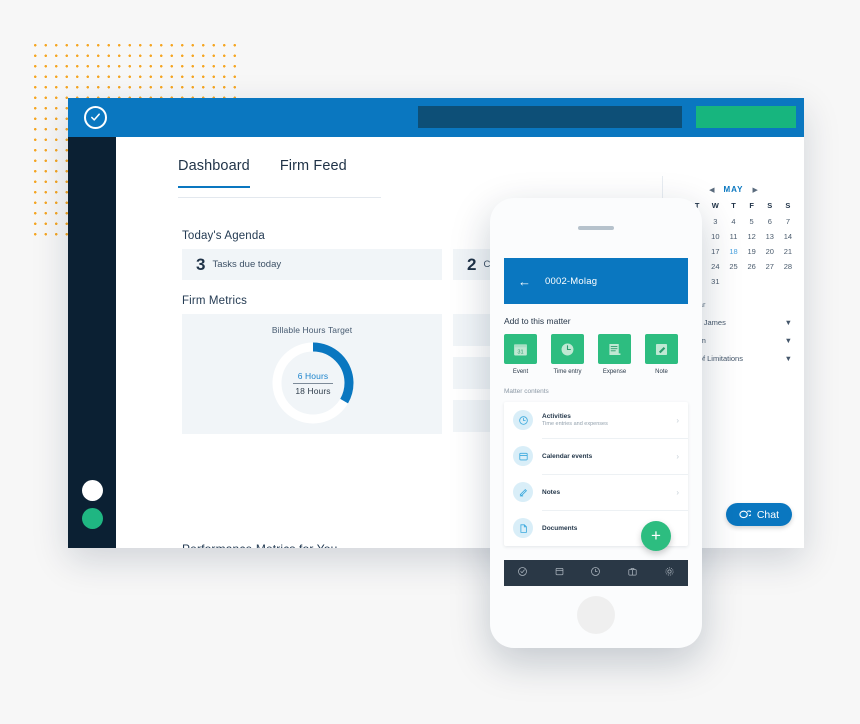 The image size is (860, 724). I want to click on pencil-glyph, so click(523, 492).